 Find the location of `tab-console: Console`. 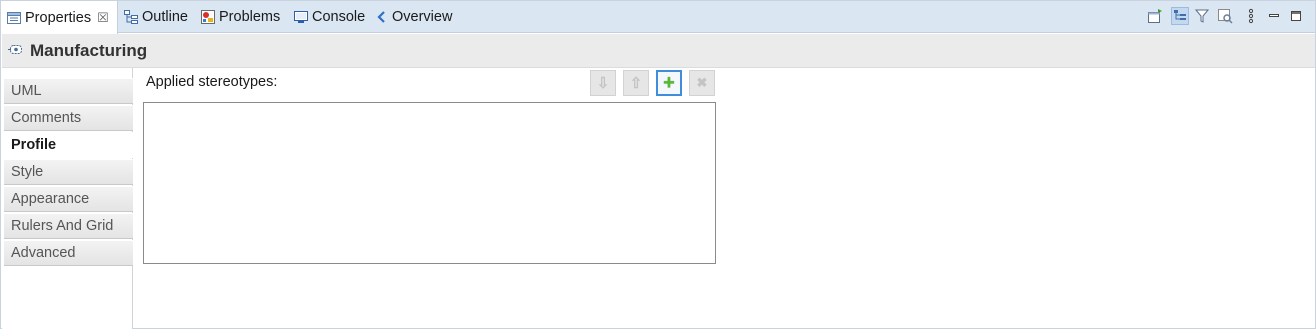

tab-console: Console is located at coordinates (329, 17).